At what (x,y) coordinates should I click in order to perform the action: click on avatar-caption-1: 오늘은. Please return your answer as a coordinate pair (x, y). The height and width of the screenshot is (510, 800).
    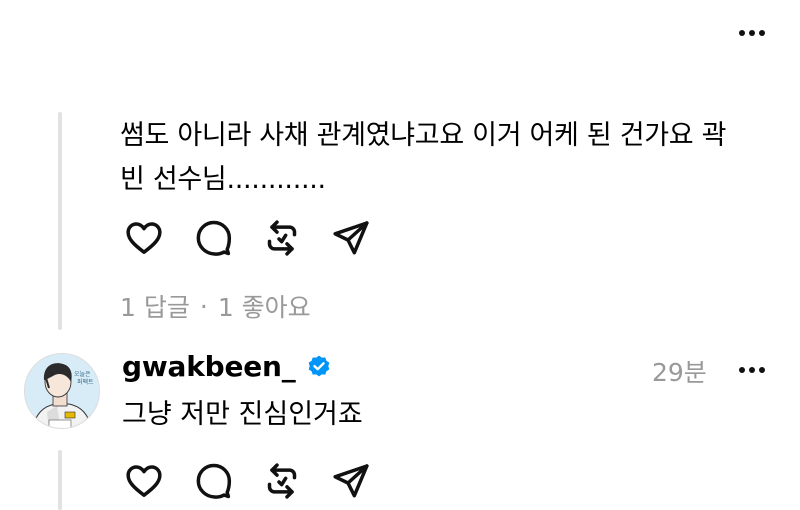
    Looking at the image, I should click on (82, 374).